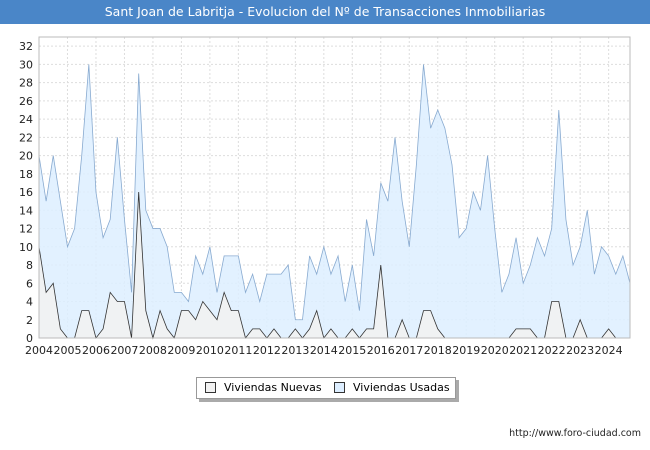  I want to click on legend-item-nuevas: Viviendas Nuevas, so click(263, 387).